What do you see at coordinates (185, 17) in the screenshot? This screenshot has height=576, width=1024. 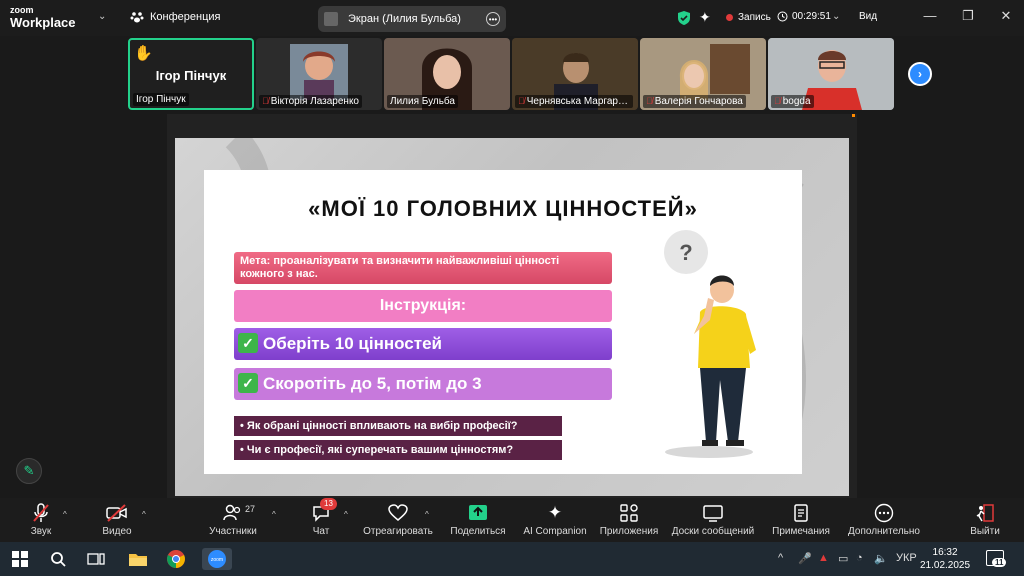 I see `conference-label: Конференция` at bounding box center [185, 17].